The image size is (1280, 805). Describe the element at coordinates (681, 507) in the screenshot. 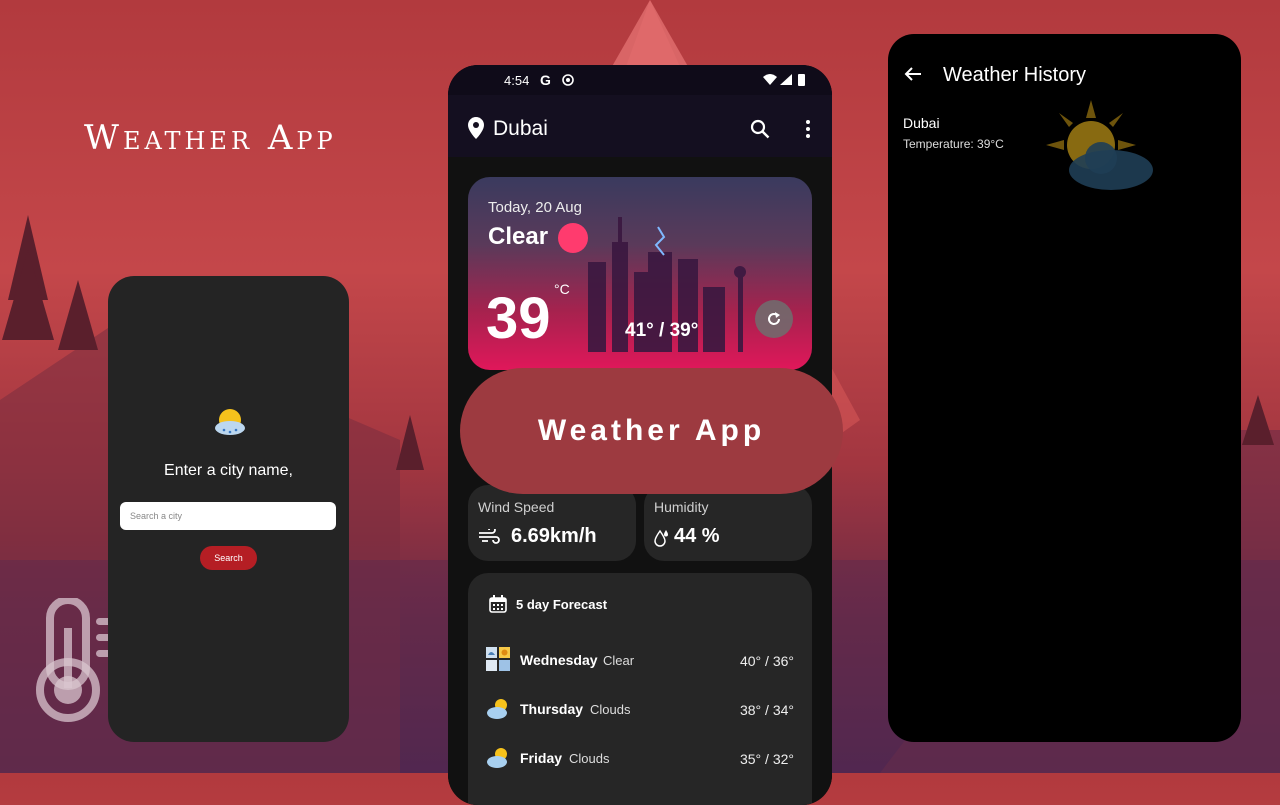

I see `humidity-label: Humidity` at that location.